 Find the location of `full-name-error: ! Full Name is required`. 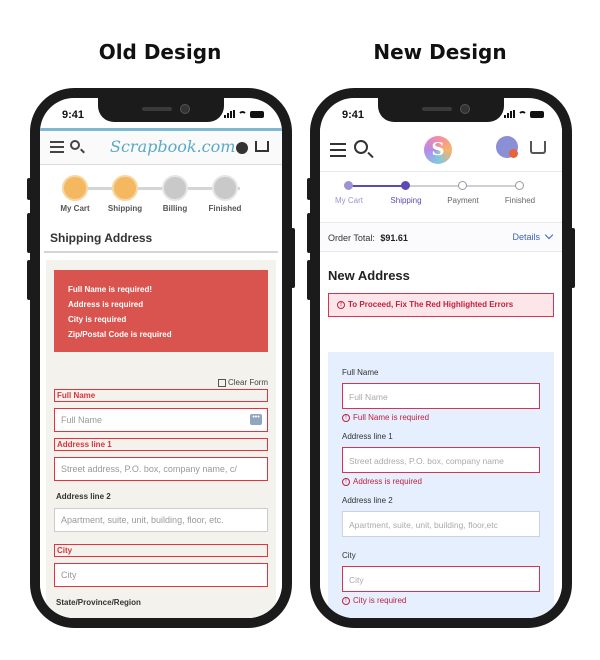

full-name-error: ! Full Name is required is located at coordinates (441, 417).